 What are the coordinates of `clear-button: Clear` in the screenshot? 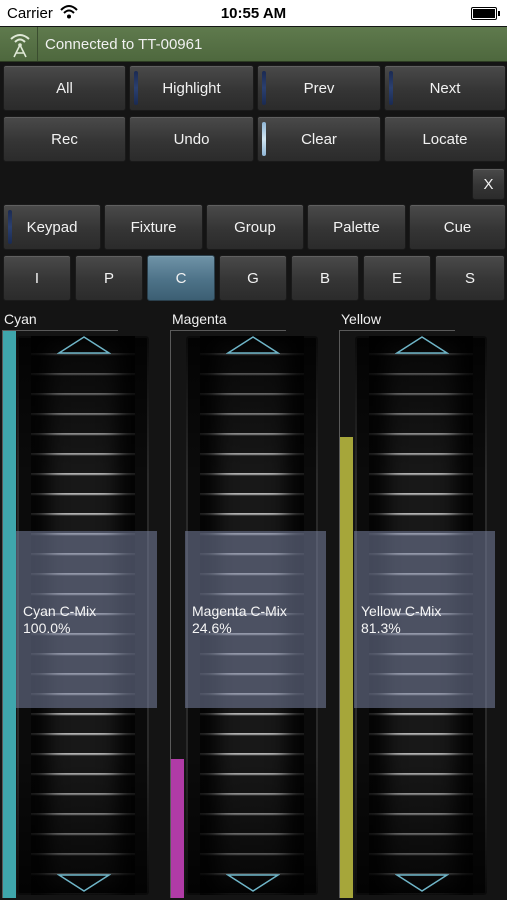 It's located at (319, 139).